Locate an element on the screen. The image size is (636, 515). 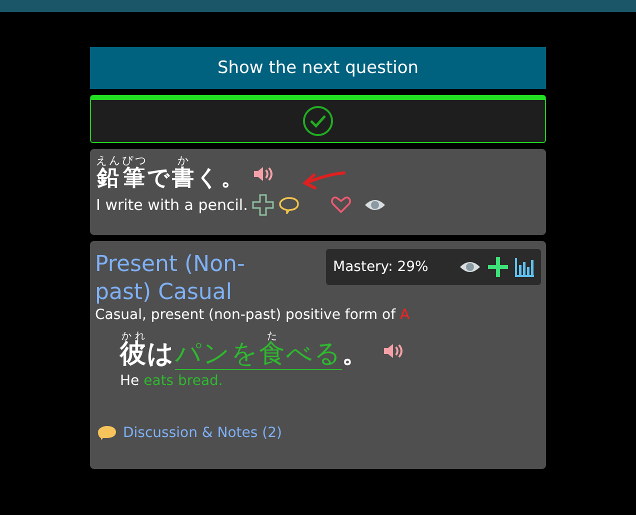
next-question-button: Show the next question is located at coordinates (318, 68).